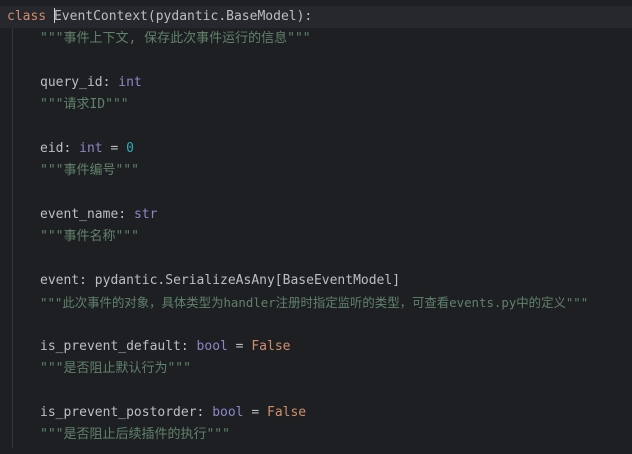  Describe the element at coordinates (110, 346) in the screenshot. I see `field-name: is_prevent_default` at that location.